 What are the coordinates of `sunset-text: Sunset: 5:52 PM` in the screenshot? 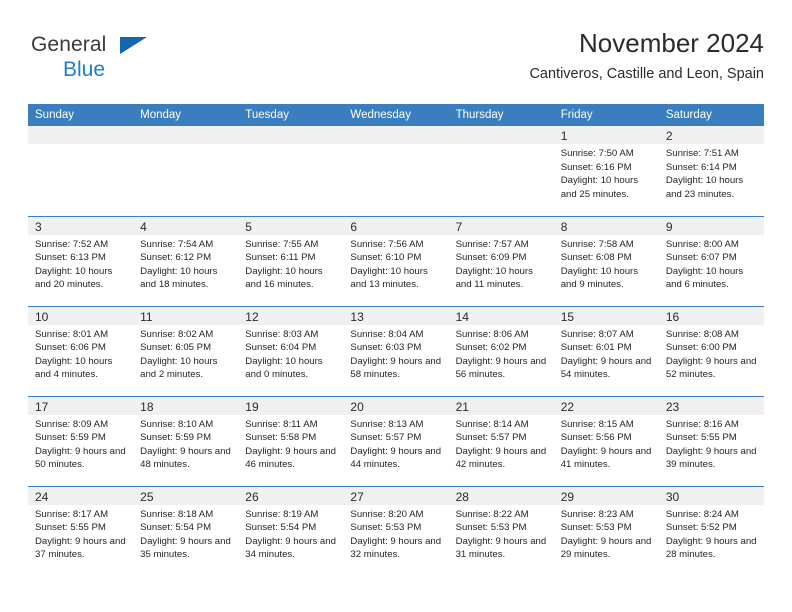 It's located at (701, 528).